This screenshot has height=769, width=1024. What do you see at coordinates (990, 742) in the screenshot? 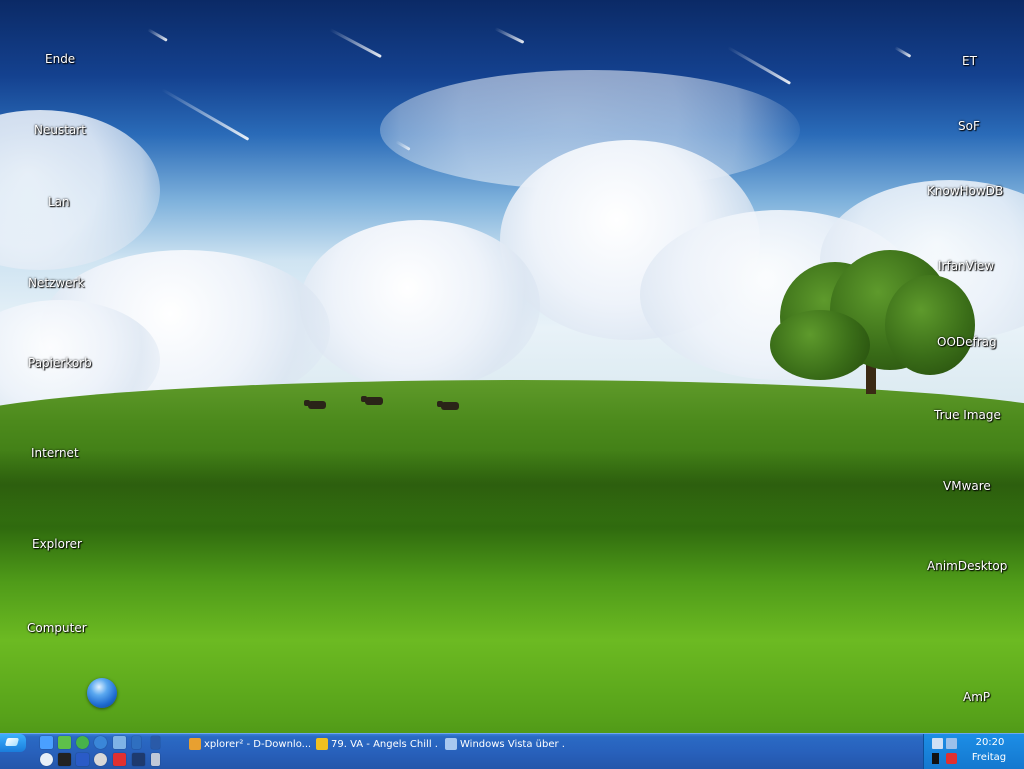
I see `clock-time: 20:20` at bounding box center [990, 742].